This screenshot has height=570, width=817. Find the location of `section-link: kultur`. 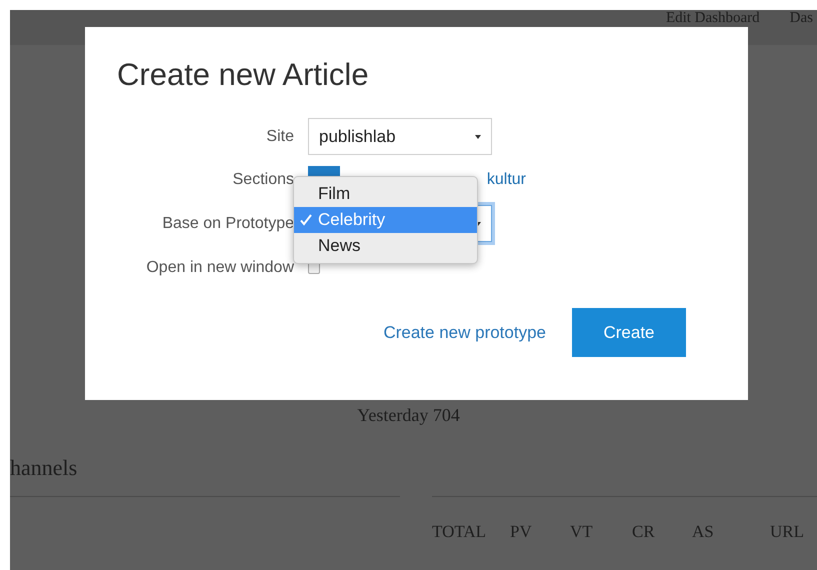

section-link: kultur is located at coordinates (506, 180).